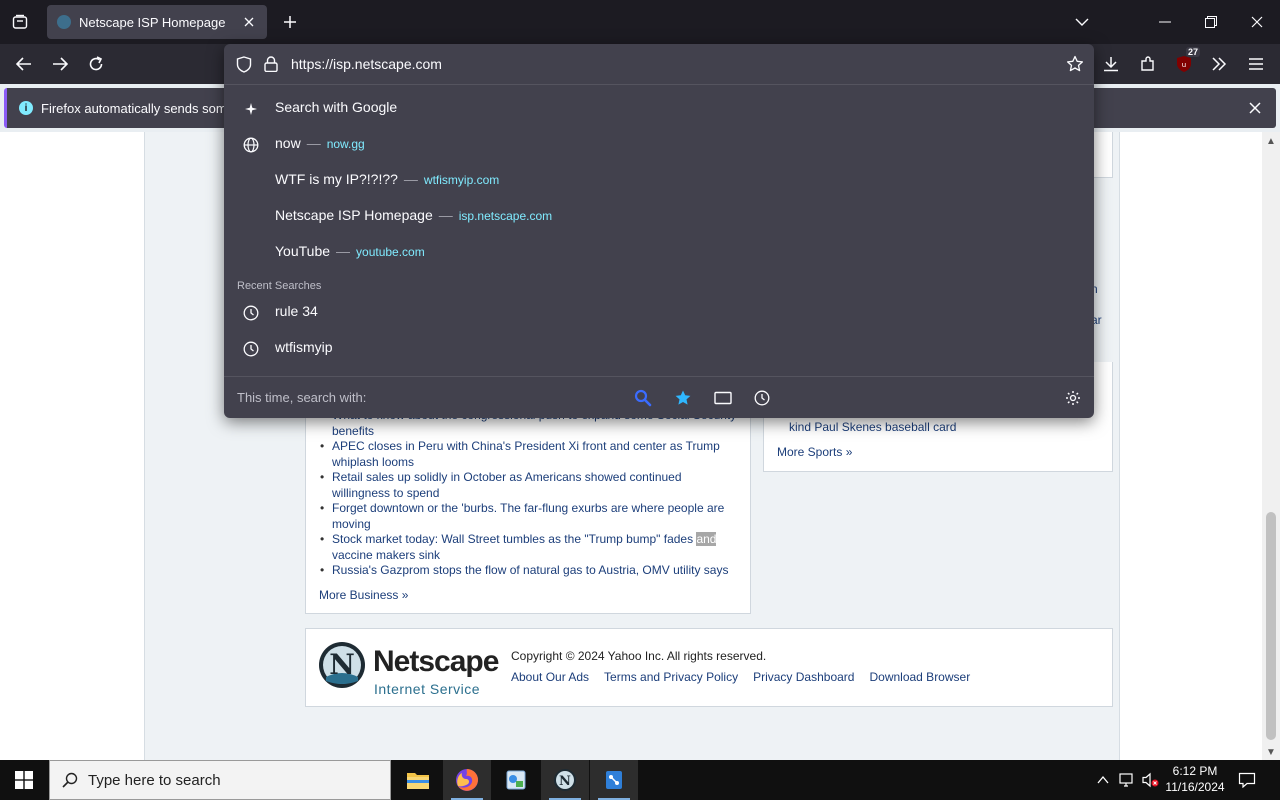 The image size is (1280, 800). What do you see at coordinates (659, 144) in the screenshot?
I see `suggestion-now: now — now.gg` at bounding box center [659, 144].